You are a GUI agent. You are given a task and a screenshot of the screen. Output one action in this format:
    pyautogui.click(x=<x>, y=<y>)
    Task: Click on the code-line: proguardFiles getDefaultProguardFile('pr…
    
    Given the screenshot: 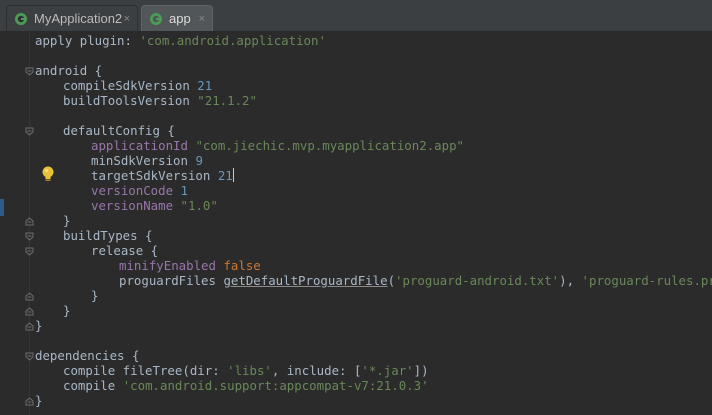 What is the action you would take?
    pyautogui.click(x=415, y=280)
    